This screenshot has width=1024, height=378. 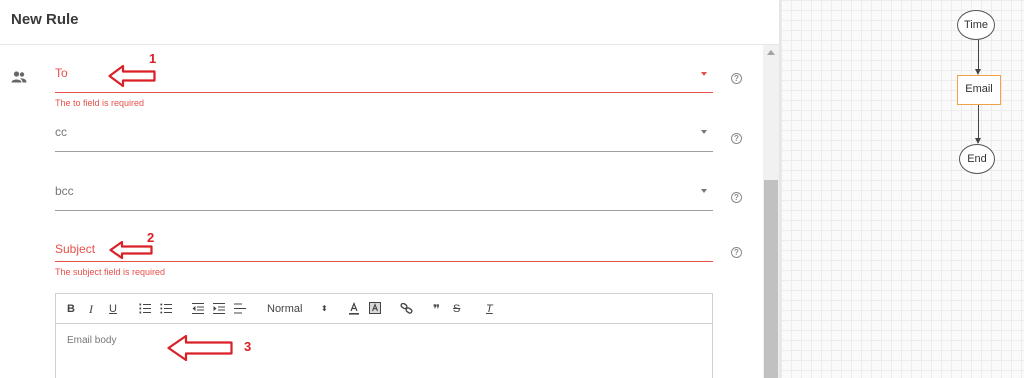 What do you see at coordinates (75, 249) in the screenshot?
I see `subject-label: Subject` at bounding box center [75, 249].